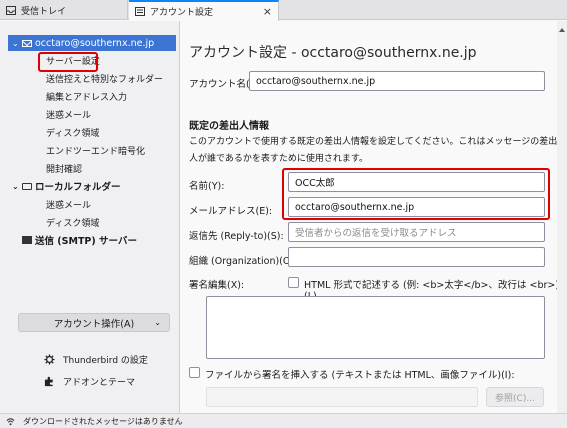 The image size is (567, 428). Describe the element at coordinates (49, 359) in the screenshot. I see `gear-icon` at that location.